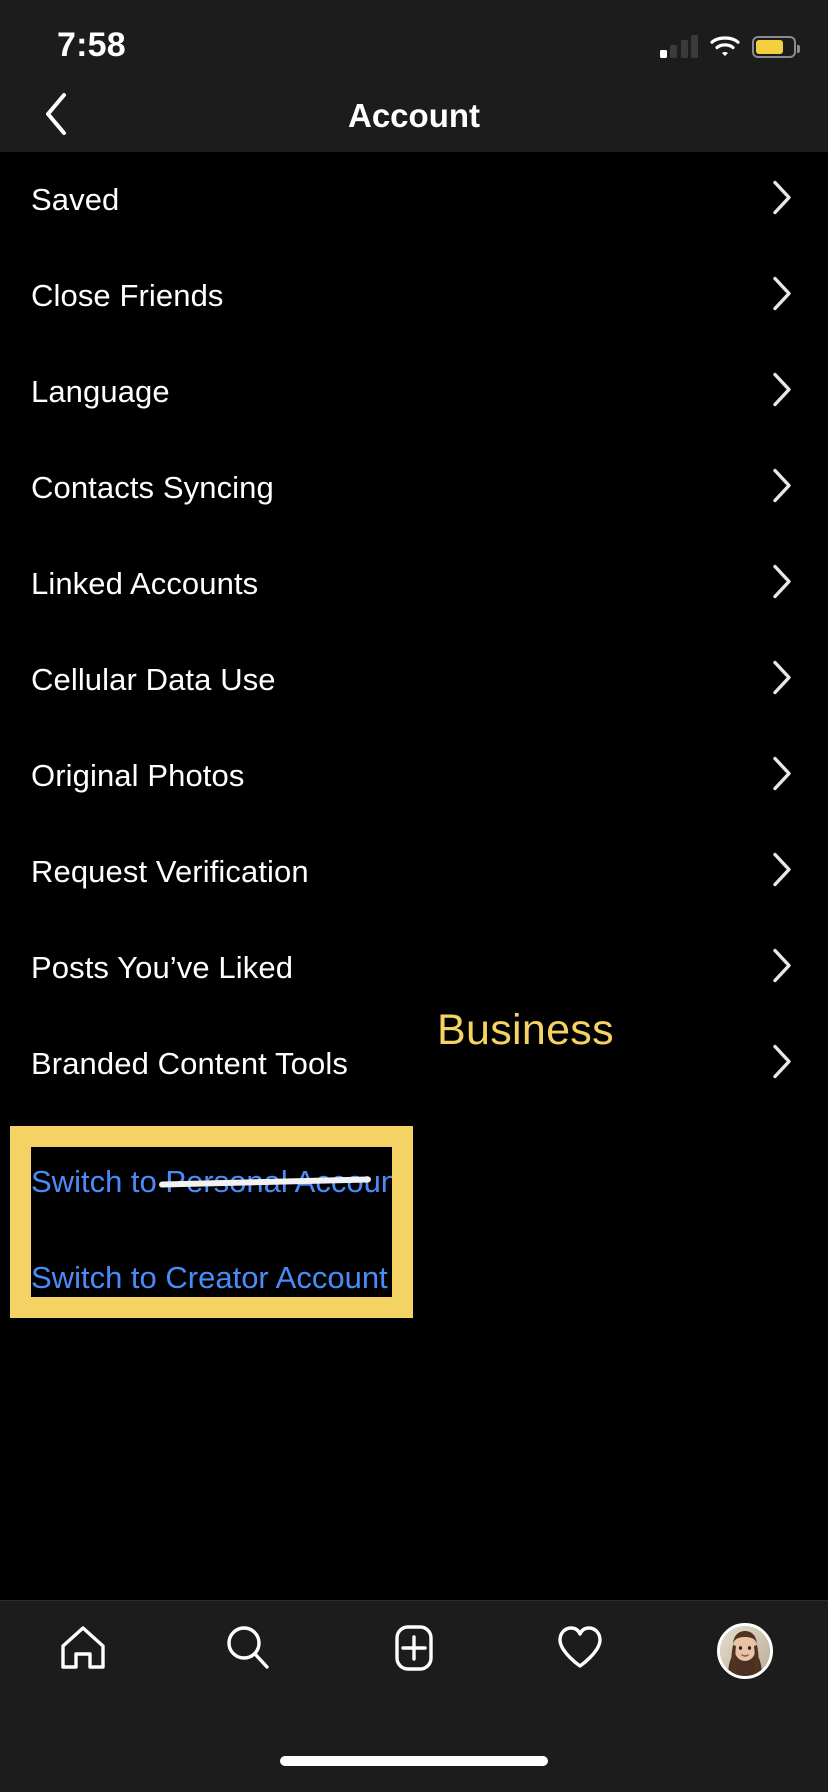  I want to click on tab-new-post, so click(414, 1651).